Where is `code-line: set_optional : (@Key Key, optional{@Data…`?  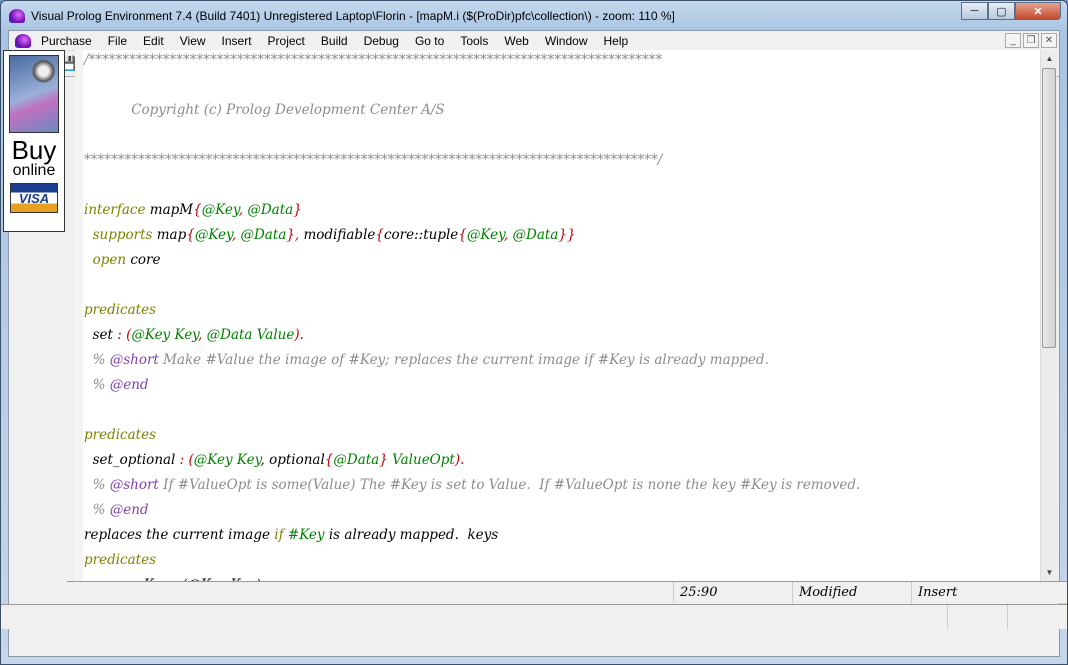
code-line: set_optional : (@Key Key, optional{@Data… is located at coordinates (472, 460).